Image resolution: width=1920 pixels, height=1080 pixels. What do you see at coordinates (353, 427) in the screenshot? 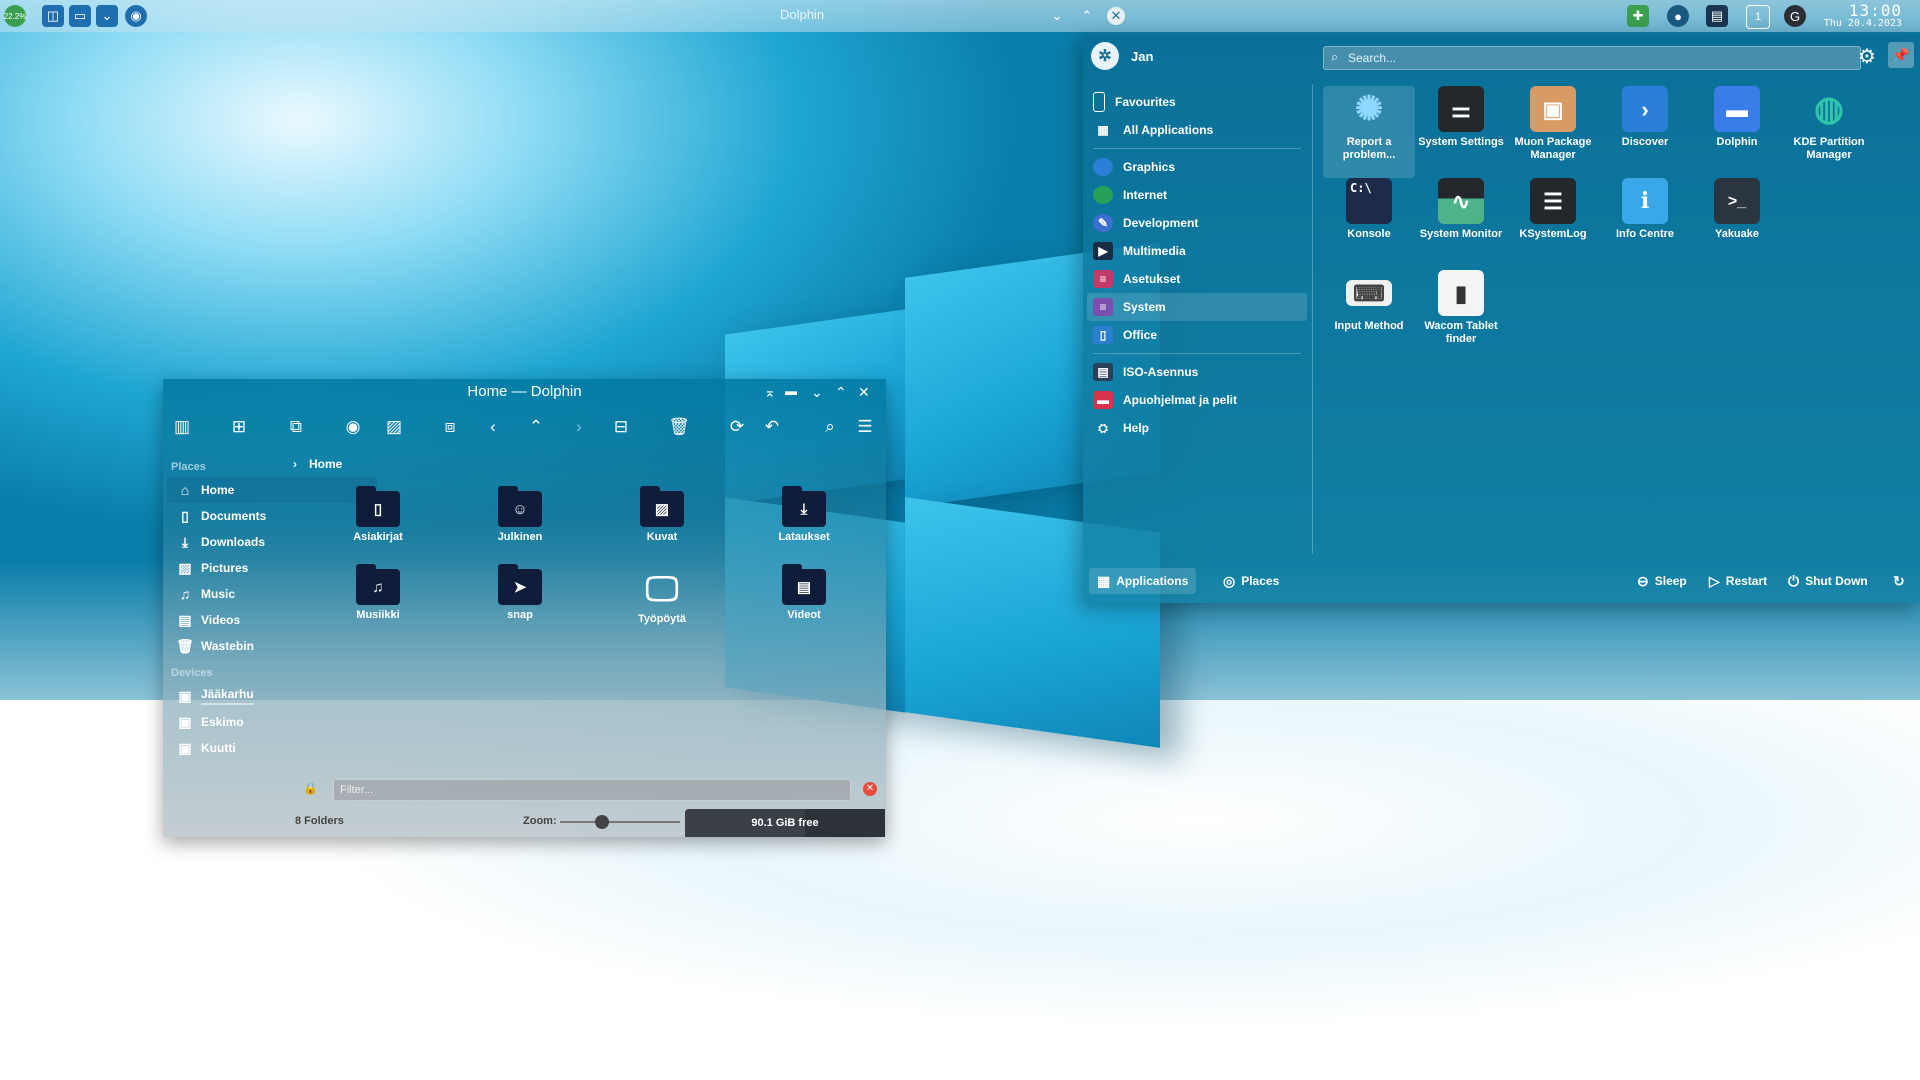
I see `preview-icon: ◉` at bounding box center [353, 427].